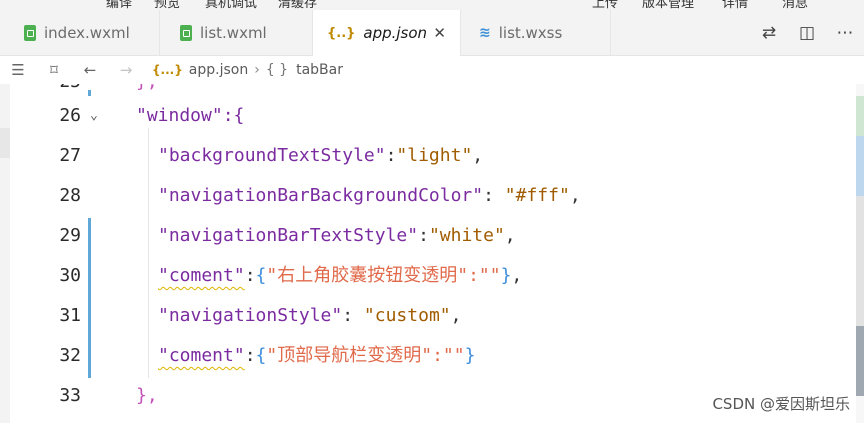 This screenshot has height=423, width=864. Describe the element at coordinates (432, 70) in the screenshot. I see `breadcrumb: ☰ ⌑ ← → {...} app.json › { } tabBar` at that location.